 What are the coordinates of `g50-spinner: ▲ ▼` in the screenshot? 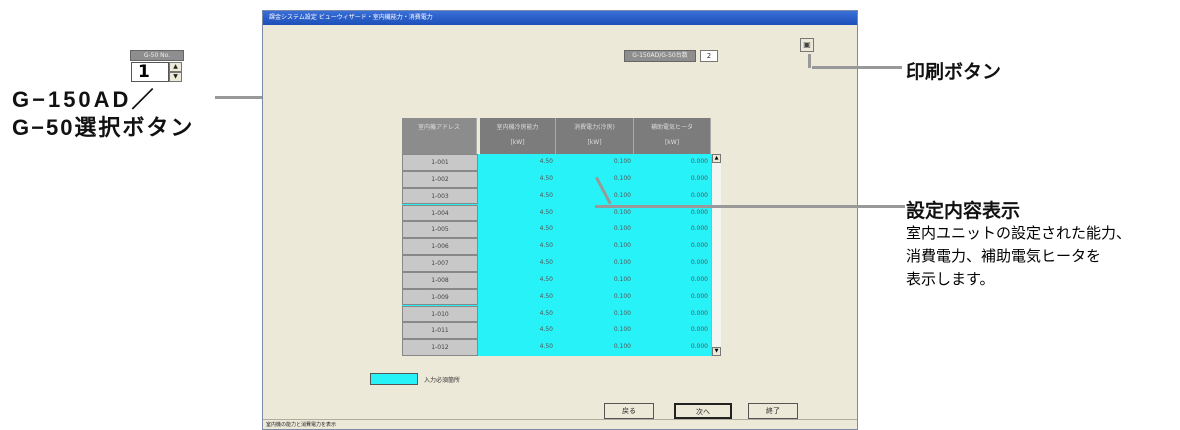 It's located at (175, 72).